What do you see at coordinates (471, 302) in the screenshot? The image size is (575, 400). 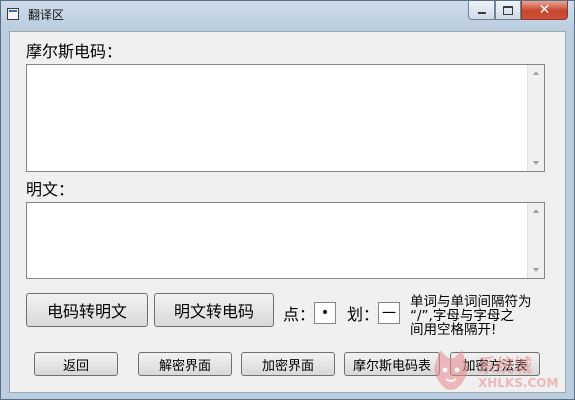 I see `note-line: 单词与单词间隔符为` at bounding box center [471, 302].